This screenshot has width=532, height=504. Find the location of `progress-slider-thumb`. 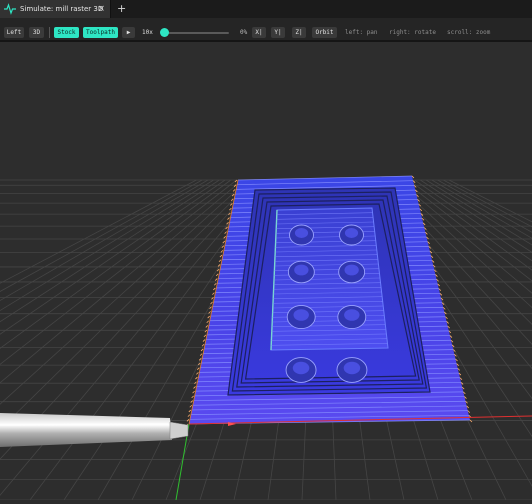

progress-slider-thumb is located at coordinates (164, 32).